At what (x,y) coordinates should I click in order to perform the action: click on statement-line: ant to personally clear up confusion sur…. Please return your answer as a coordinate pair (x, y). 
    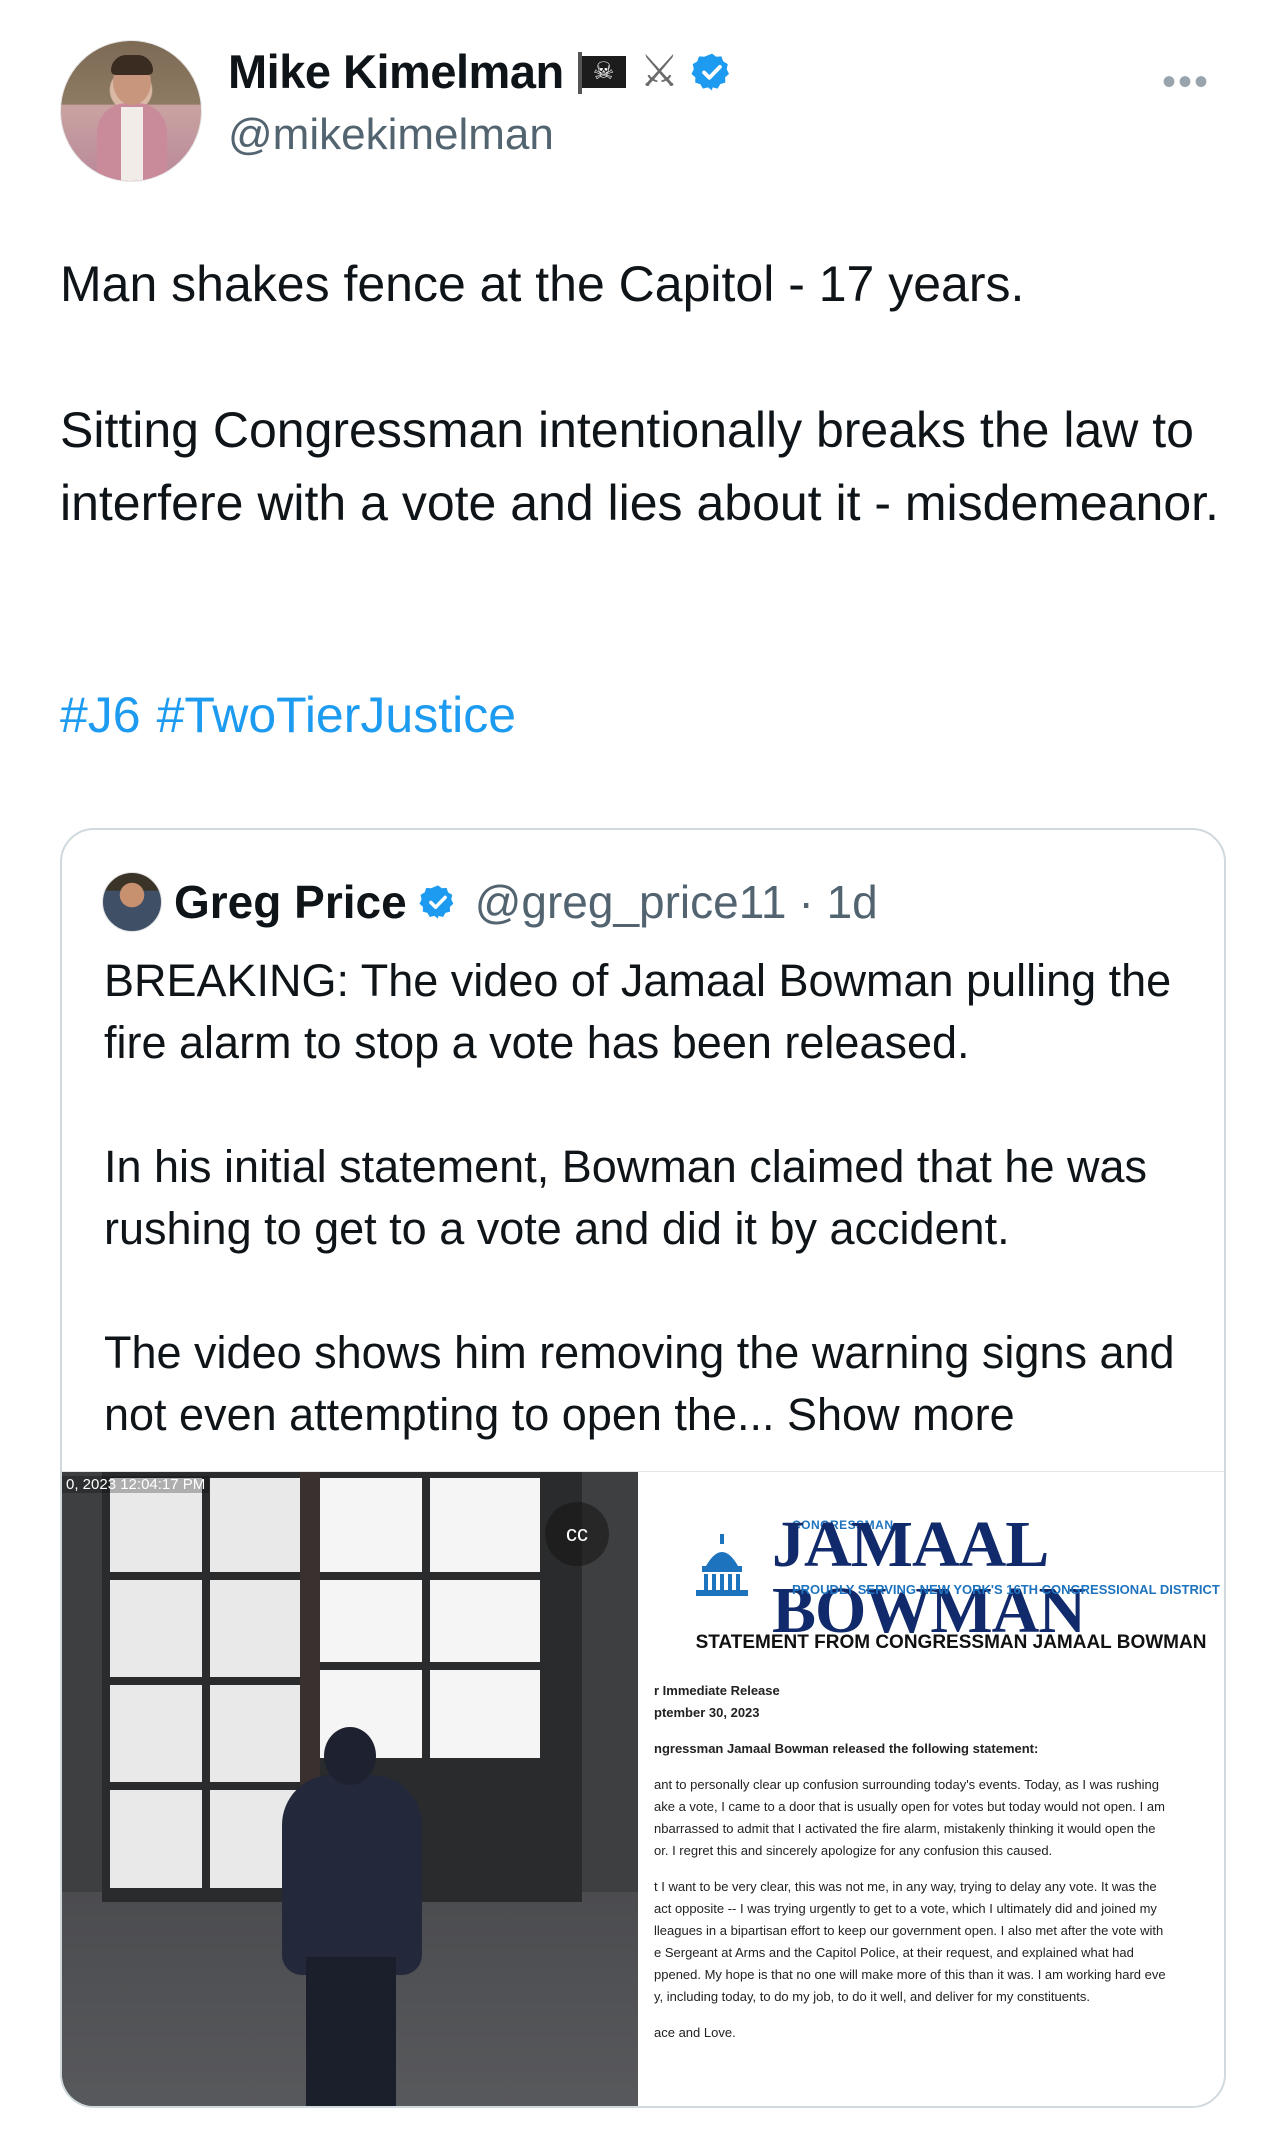
    Looking at the image, I should click on (906, 1784).